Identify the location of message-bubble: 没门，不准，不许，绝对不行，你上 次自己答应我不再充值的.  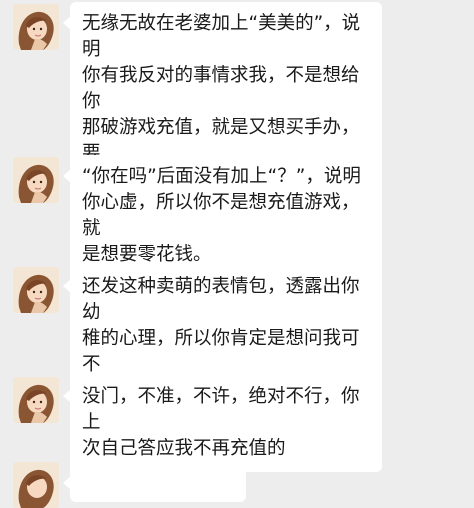
(222, 423).